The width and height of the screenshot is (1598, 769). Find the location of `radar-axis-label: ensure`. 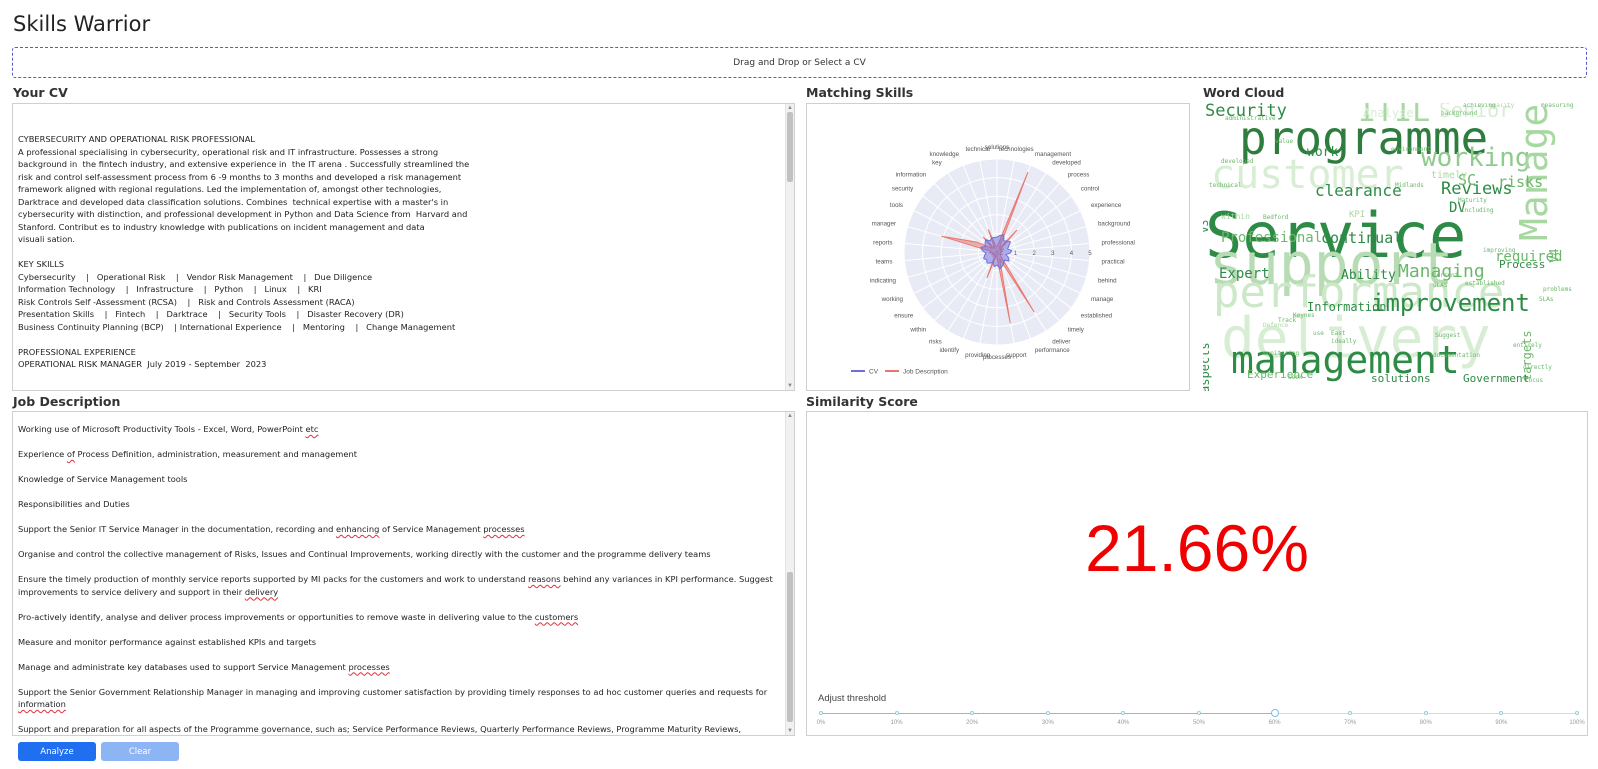

radar-axis-label: ensure is located at coordinates (903, 315).